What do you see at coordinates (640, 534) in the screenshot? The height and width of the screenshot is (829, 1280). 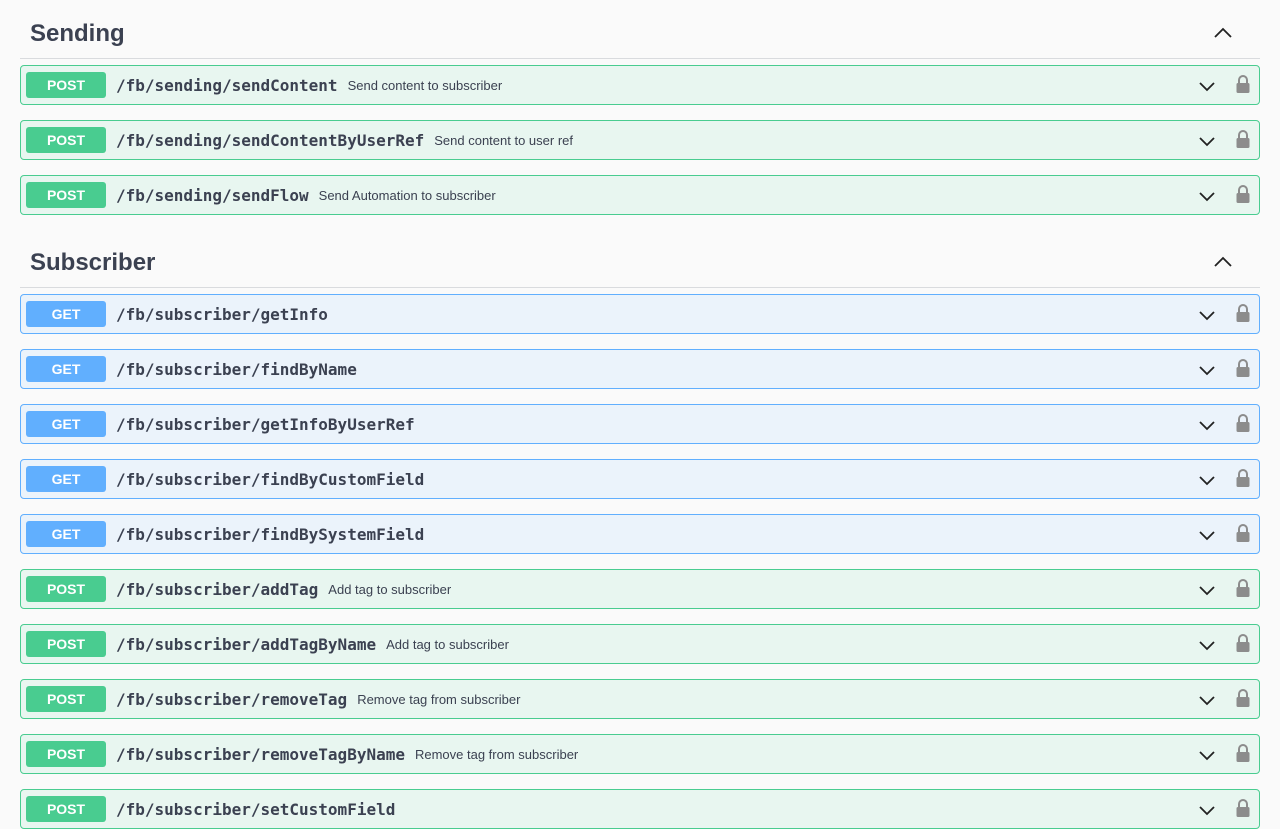 I see `operation-row: GET /fb/subscriber/findBySystemField` at bounding box center [640, 534].